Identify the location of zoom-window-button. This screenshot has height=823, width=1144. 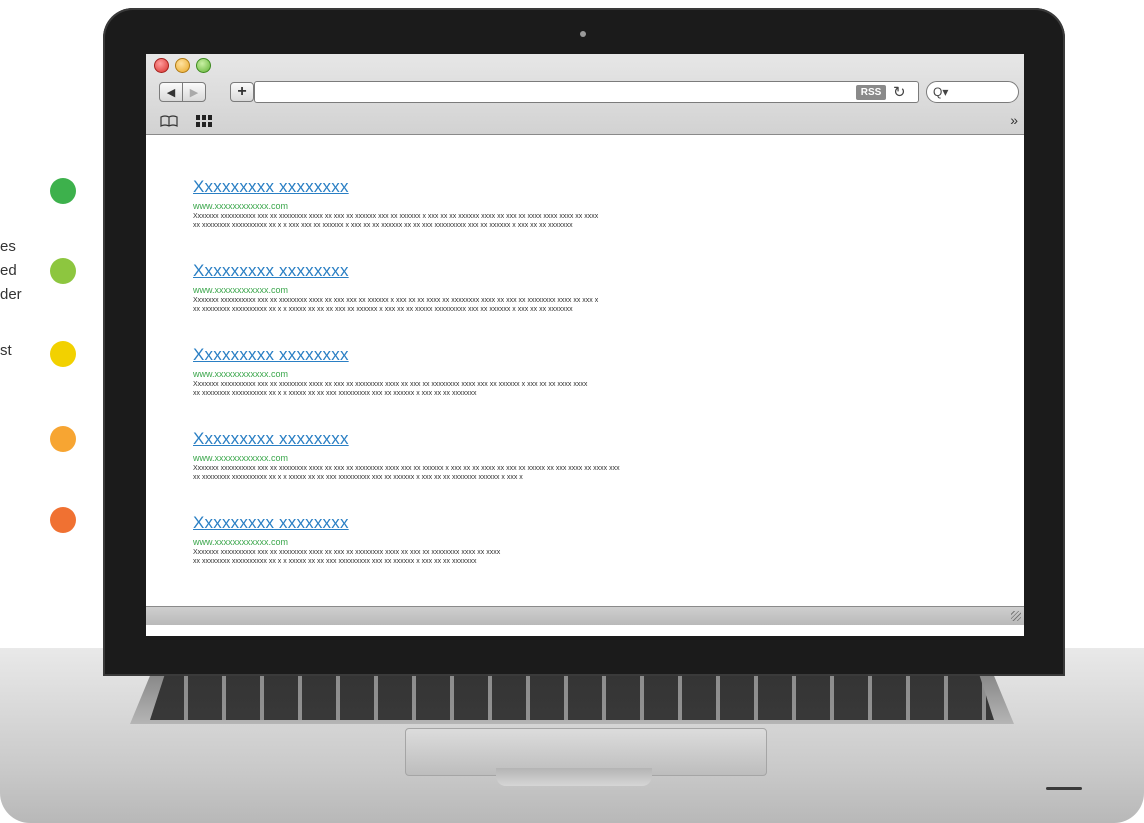
(203, 65).